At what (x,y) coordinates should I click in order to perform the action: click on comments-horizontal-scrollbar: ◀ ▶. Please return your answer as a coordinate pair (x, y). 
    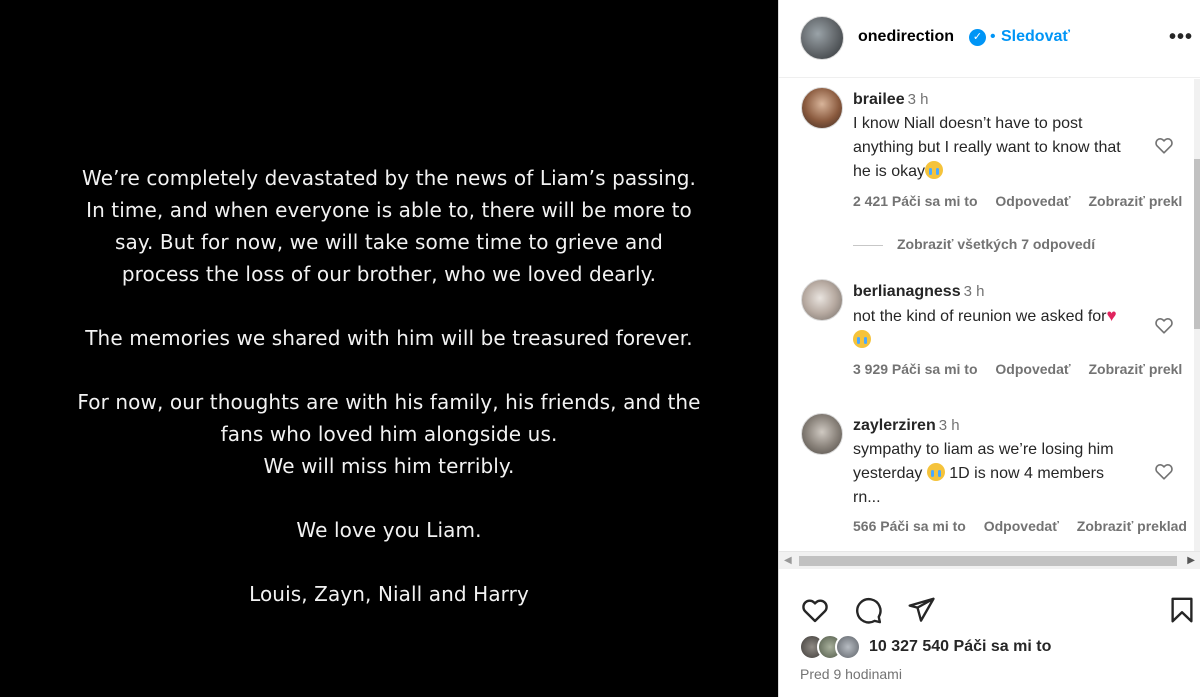
    Looking at the image, I should click on (989, 560).